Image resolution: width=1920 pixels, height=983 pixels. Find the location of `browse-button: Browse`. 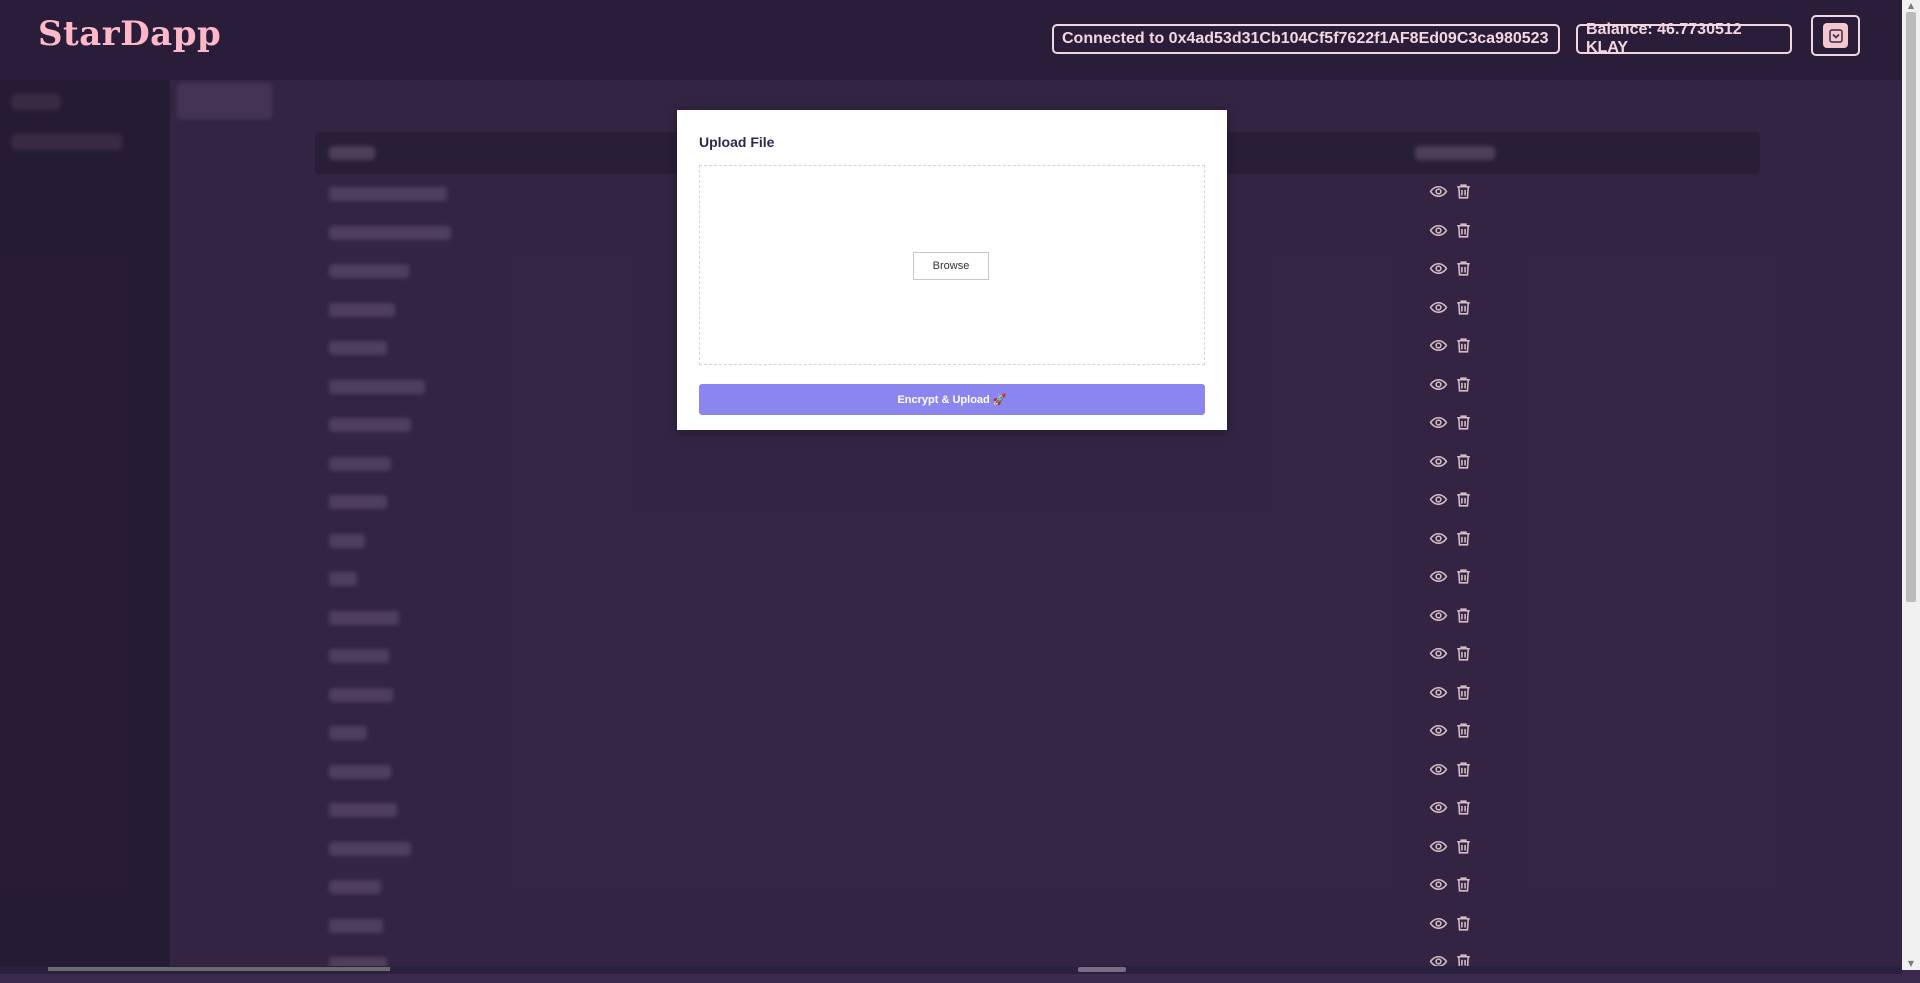

browse-button: Browse is located at coordinates (951, 266).